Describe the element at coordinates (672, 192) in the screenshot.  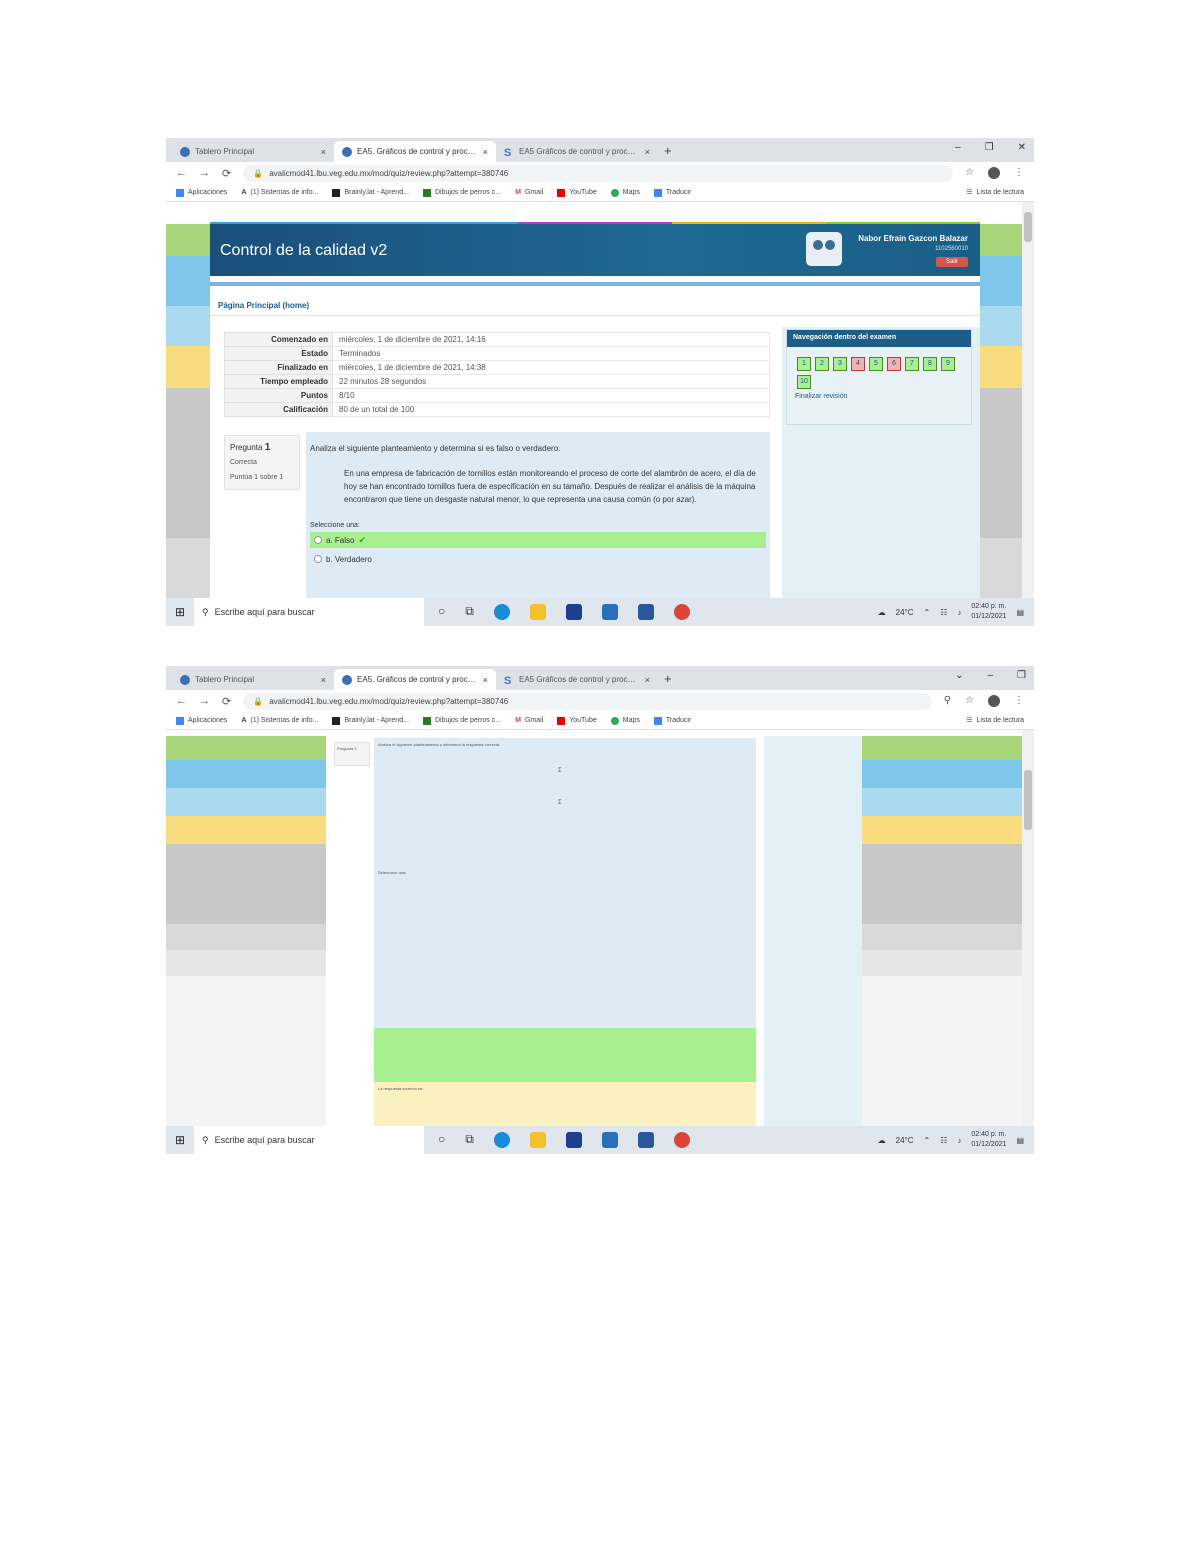
I see `bookmark-translate: Traducir` at that location.